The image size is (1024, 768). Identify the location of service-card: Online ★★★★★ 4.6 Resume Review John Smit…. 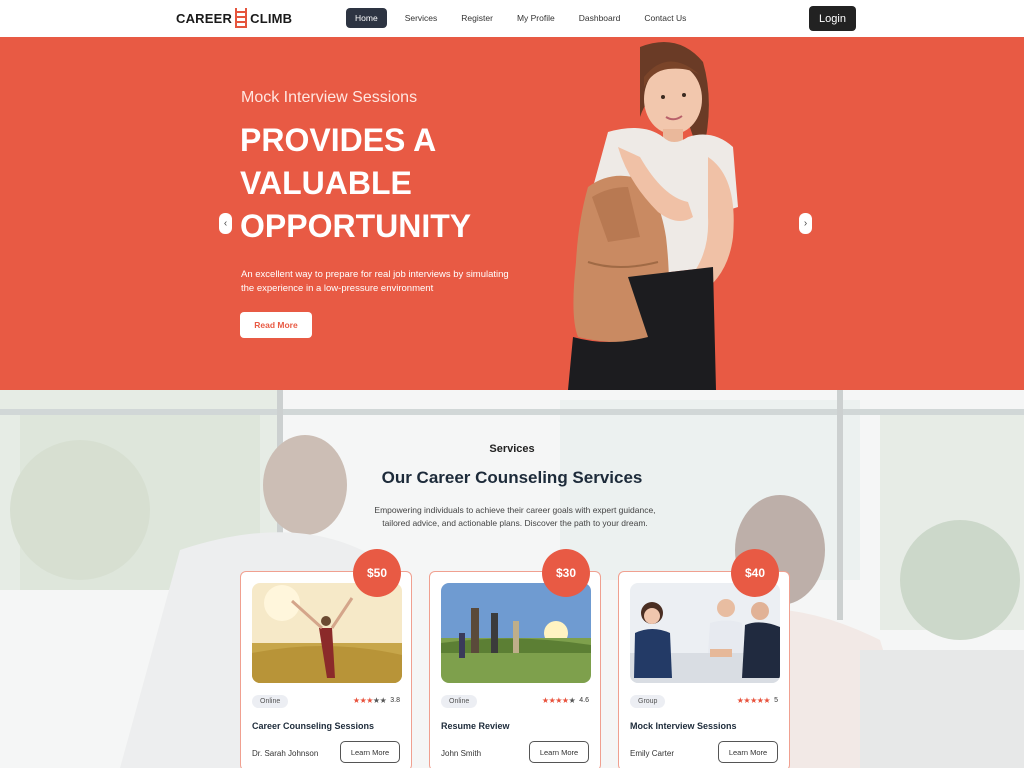
(515, 669).